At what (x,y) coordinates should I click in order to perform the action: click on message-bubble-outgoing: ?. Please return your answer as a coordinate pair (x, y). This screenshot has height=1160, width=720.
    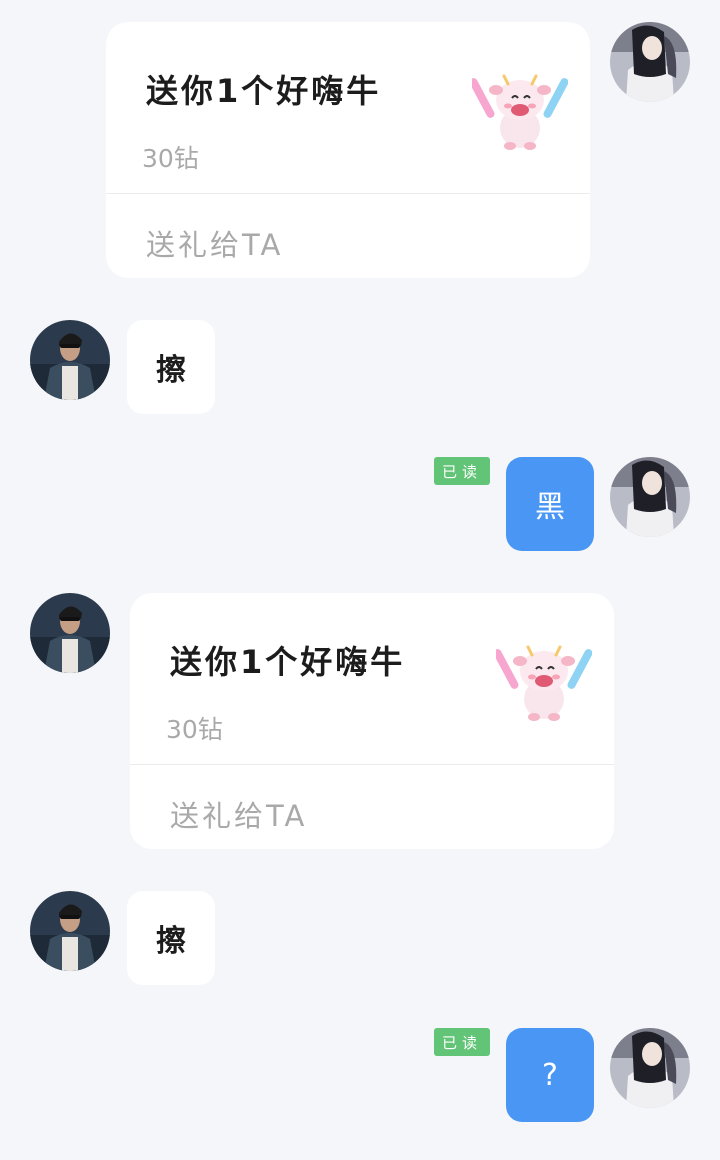
    Looking at the image, I should click on (550, 1075).